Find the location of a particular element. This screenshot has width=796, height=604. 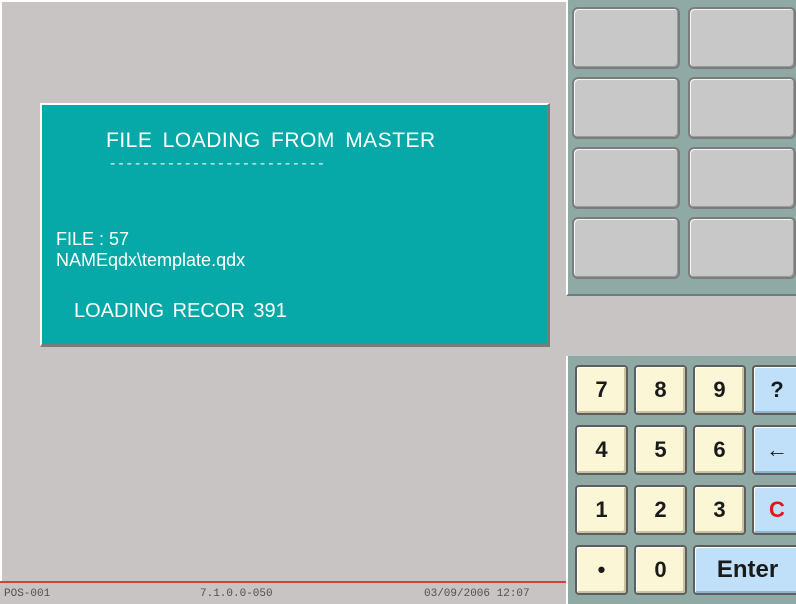

panel-spacer is located at coordinates (681, 326).